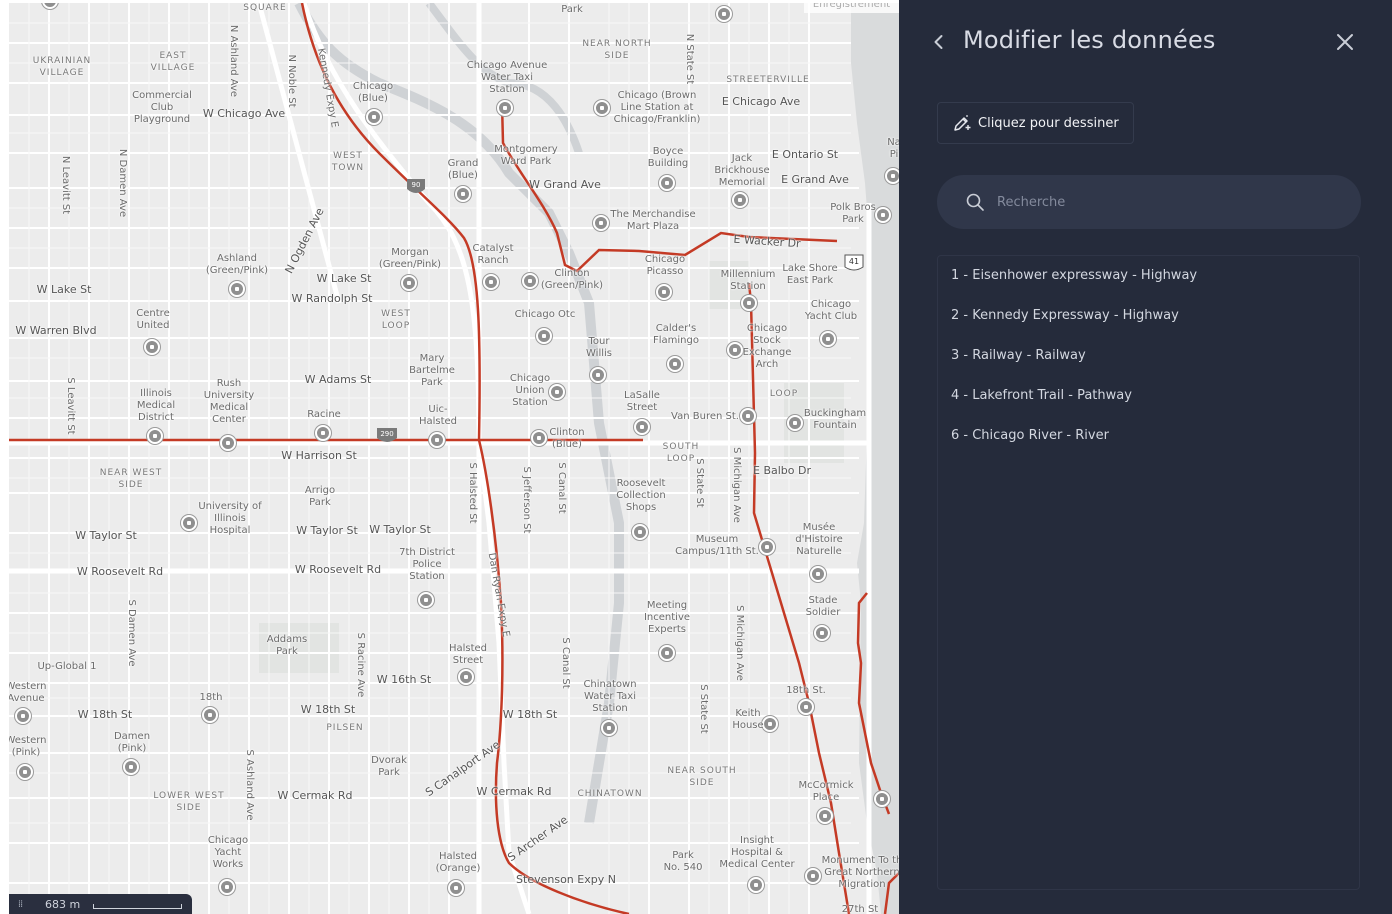 Image resolution: width=1392 pixels, height=914 pixels. Describe the element at coordinates (315, 795) in the screenshot. I see `map-label: W Cermak Rd` at that location.